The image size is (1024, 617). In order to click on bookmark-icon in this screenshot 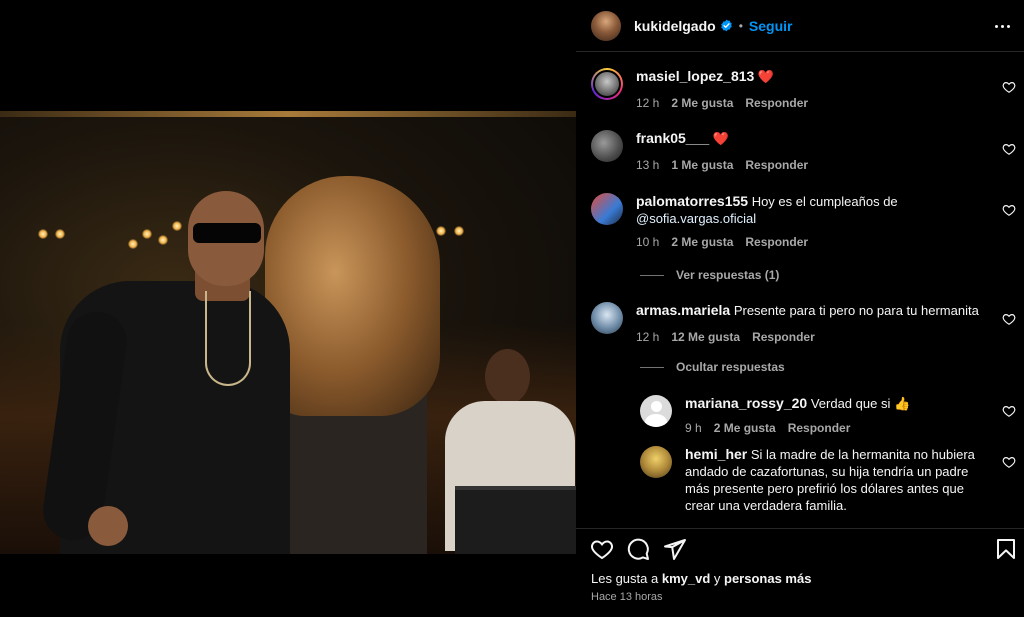, I will do `click(1006, 549)`.